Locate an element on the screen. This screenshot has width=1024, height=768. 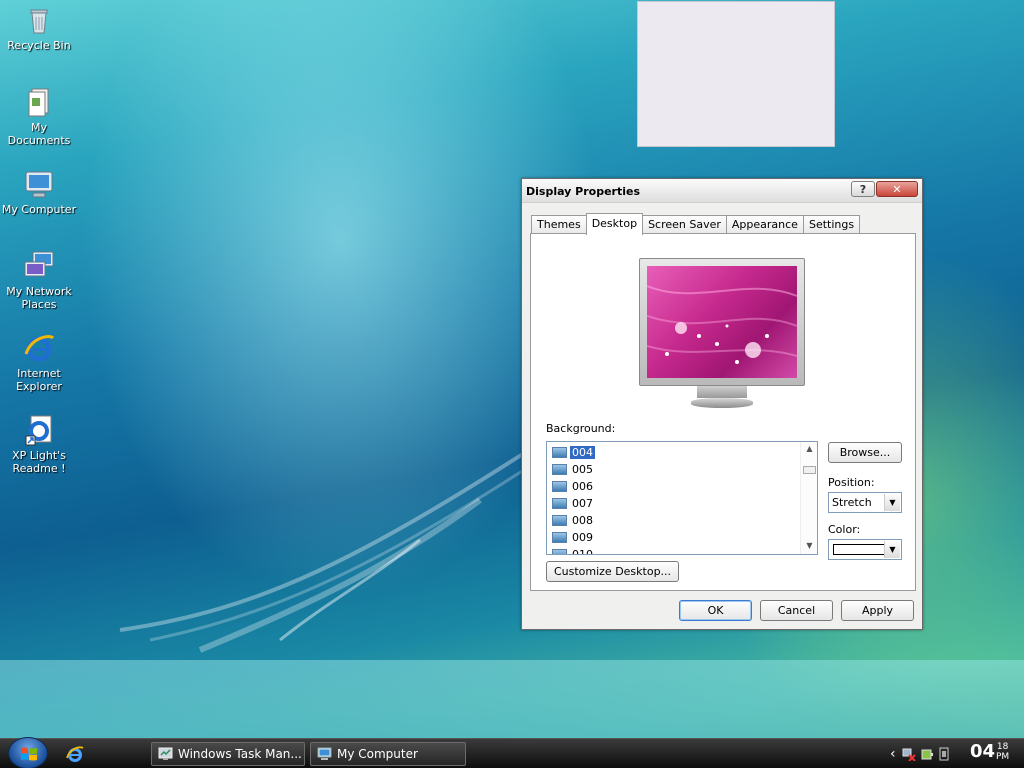
desktop-icon-my-documents: My Documents is located at coordinates (39, 116).